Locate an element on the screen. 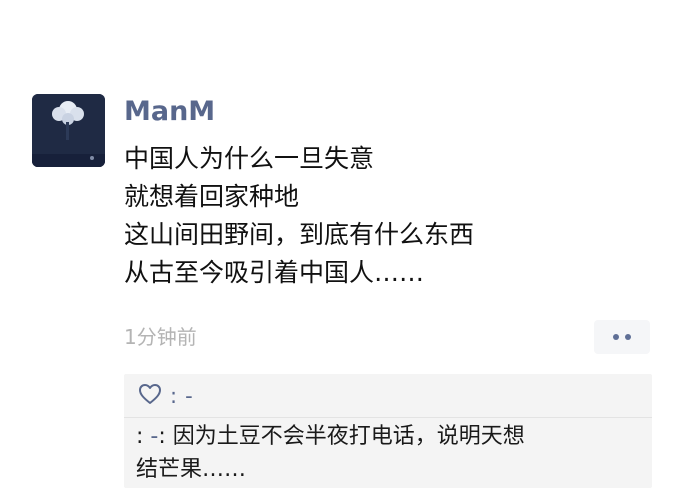  heart-icon is located at coordinates (150, 396).